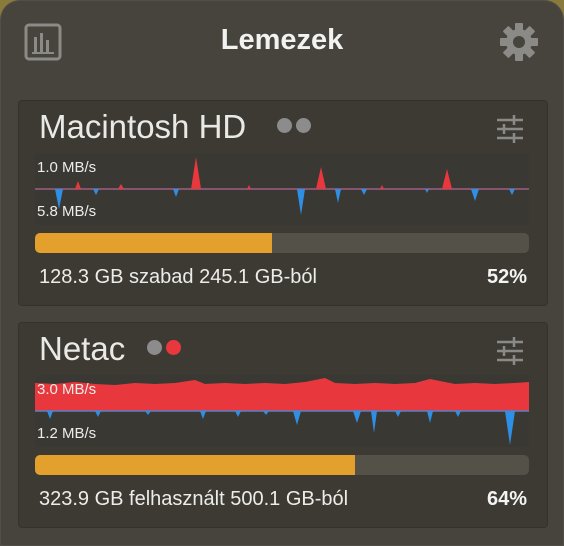 The width and height of the screenshot is (564, 546). I want to click on write-rate: 5.8 MB/s, so click(67, 211).